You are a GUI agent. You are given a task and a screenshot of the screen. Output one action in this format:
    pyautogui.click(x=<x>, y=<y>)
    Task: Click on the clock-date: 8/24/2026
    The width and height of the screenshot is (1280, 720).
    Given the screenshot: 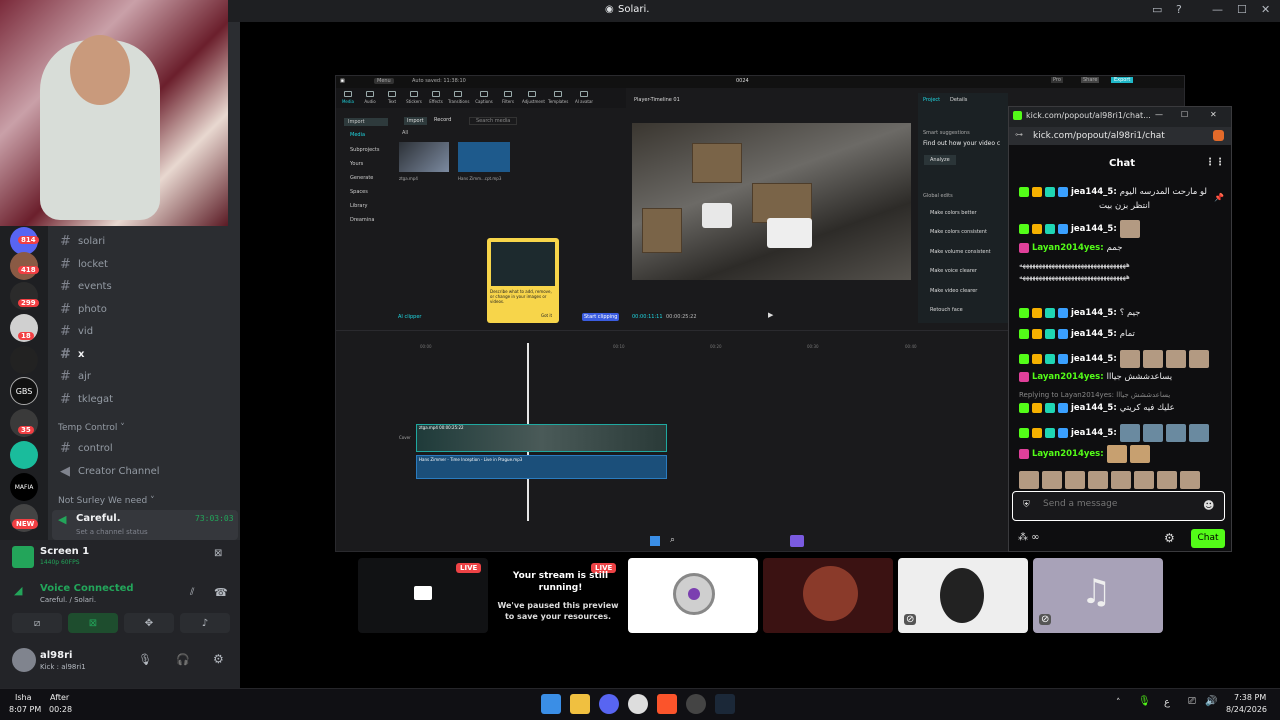 What is the action you would take?
    pyautogui.click(x=1246, y=709)
    